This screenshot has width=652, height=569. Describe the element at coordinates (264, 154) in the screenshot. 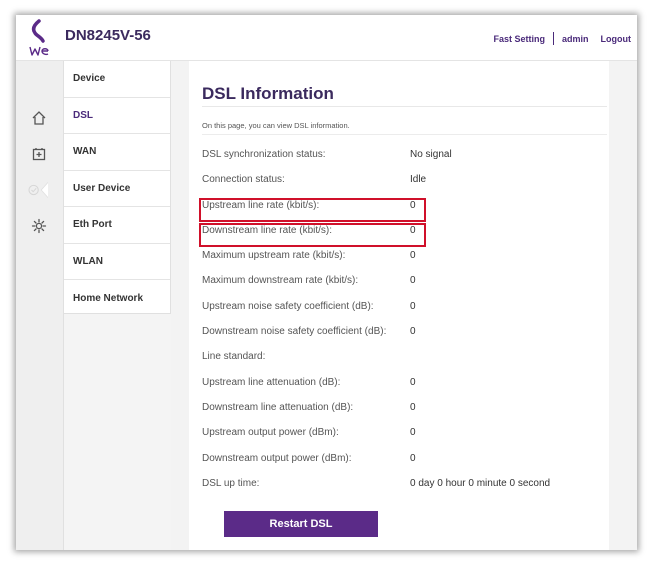

I see `row-label: DSL synchronization status:` at that location.